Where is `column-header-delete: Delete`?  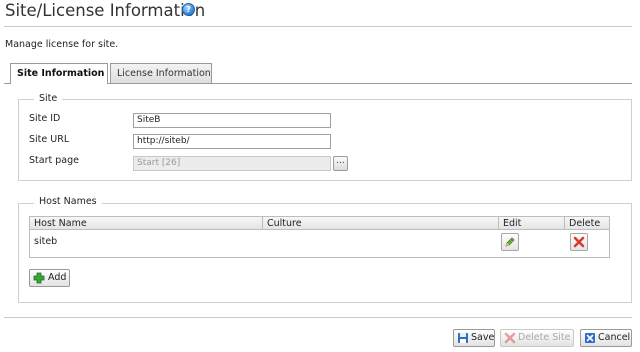
column-header-delete: Delete is located at coordinates (585, 223).